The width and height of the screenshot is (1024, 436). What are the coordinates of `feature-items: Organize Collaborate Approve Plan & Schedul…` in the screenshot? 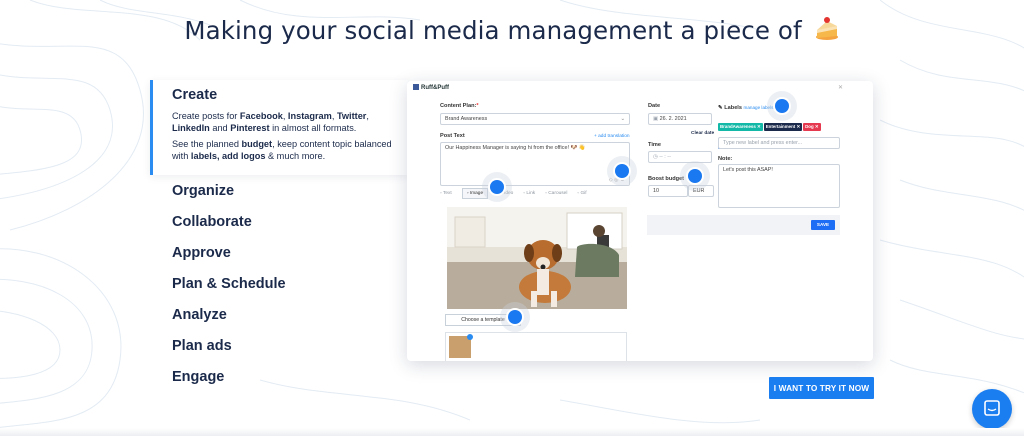 It's located at (279, 284).